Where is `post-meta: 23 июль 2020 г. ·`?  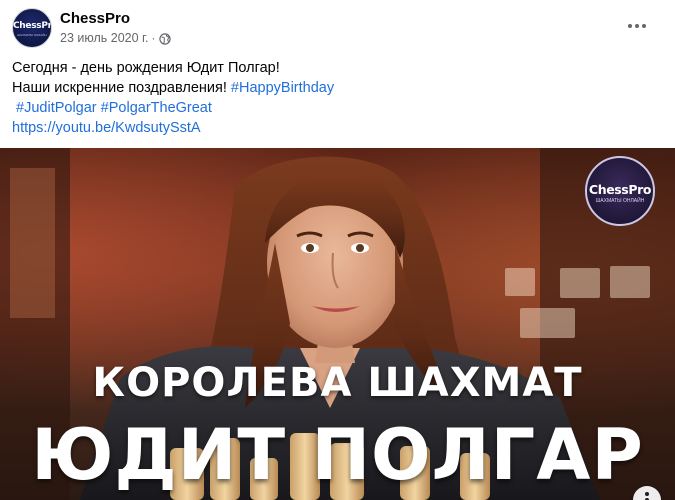
post-meta: 23 июль 2020 г. · is located at coordinates (115, 38).